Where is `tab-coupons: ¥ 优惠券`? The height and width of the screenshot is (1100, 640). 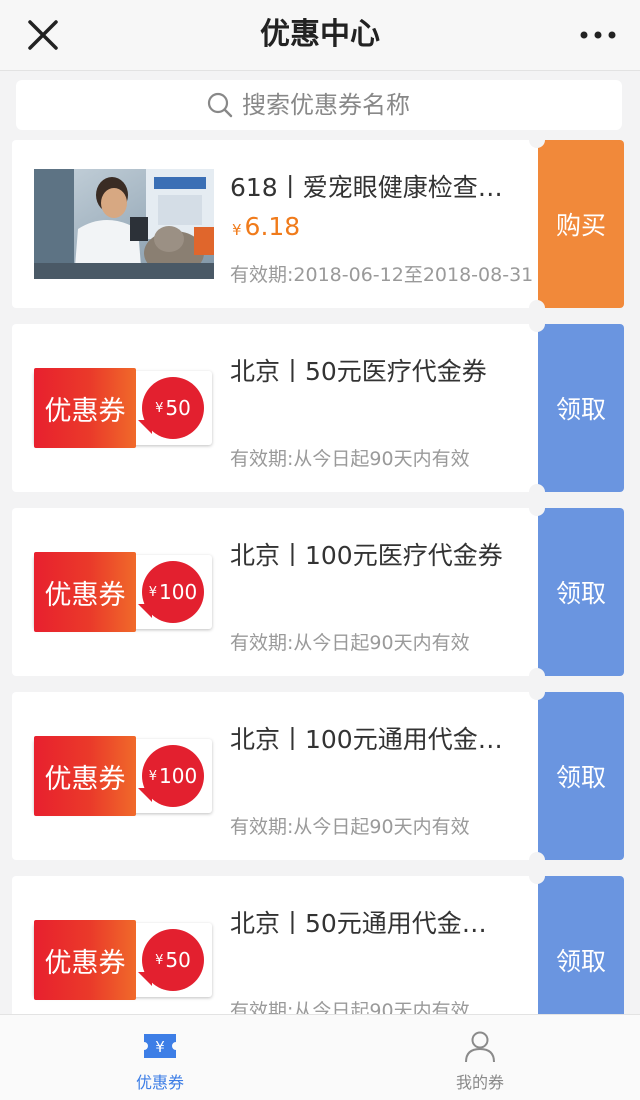
tab-coupons: ¥ 优惠券 is located at coordinates (160, 1057).